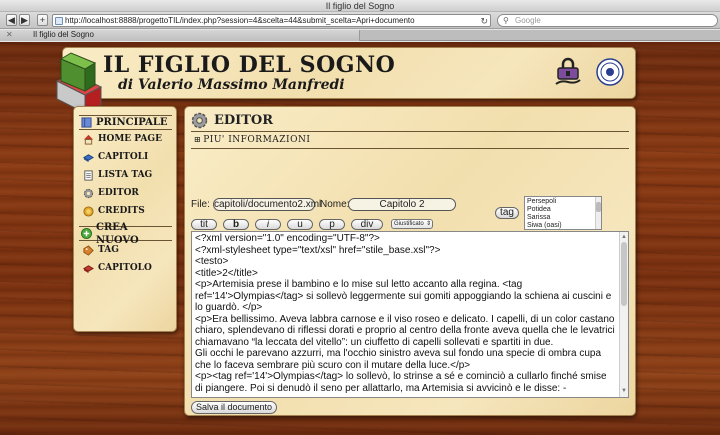  I want to click on page-title-text: EDITOR, so click(244, 120).